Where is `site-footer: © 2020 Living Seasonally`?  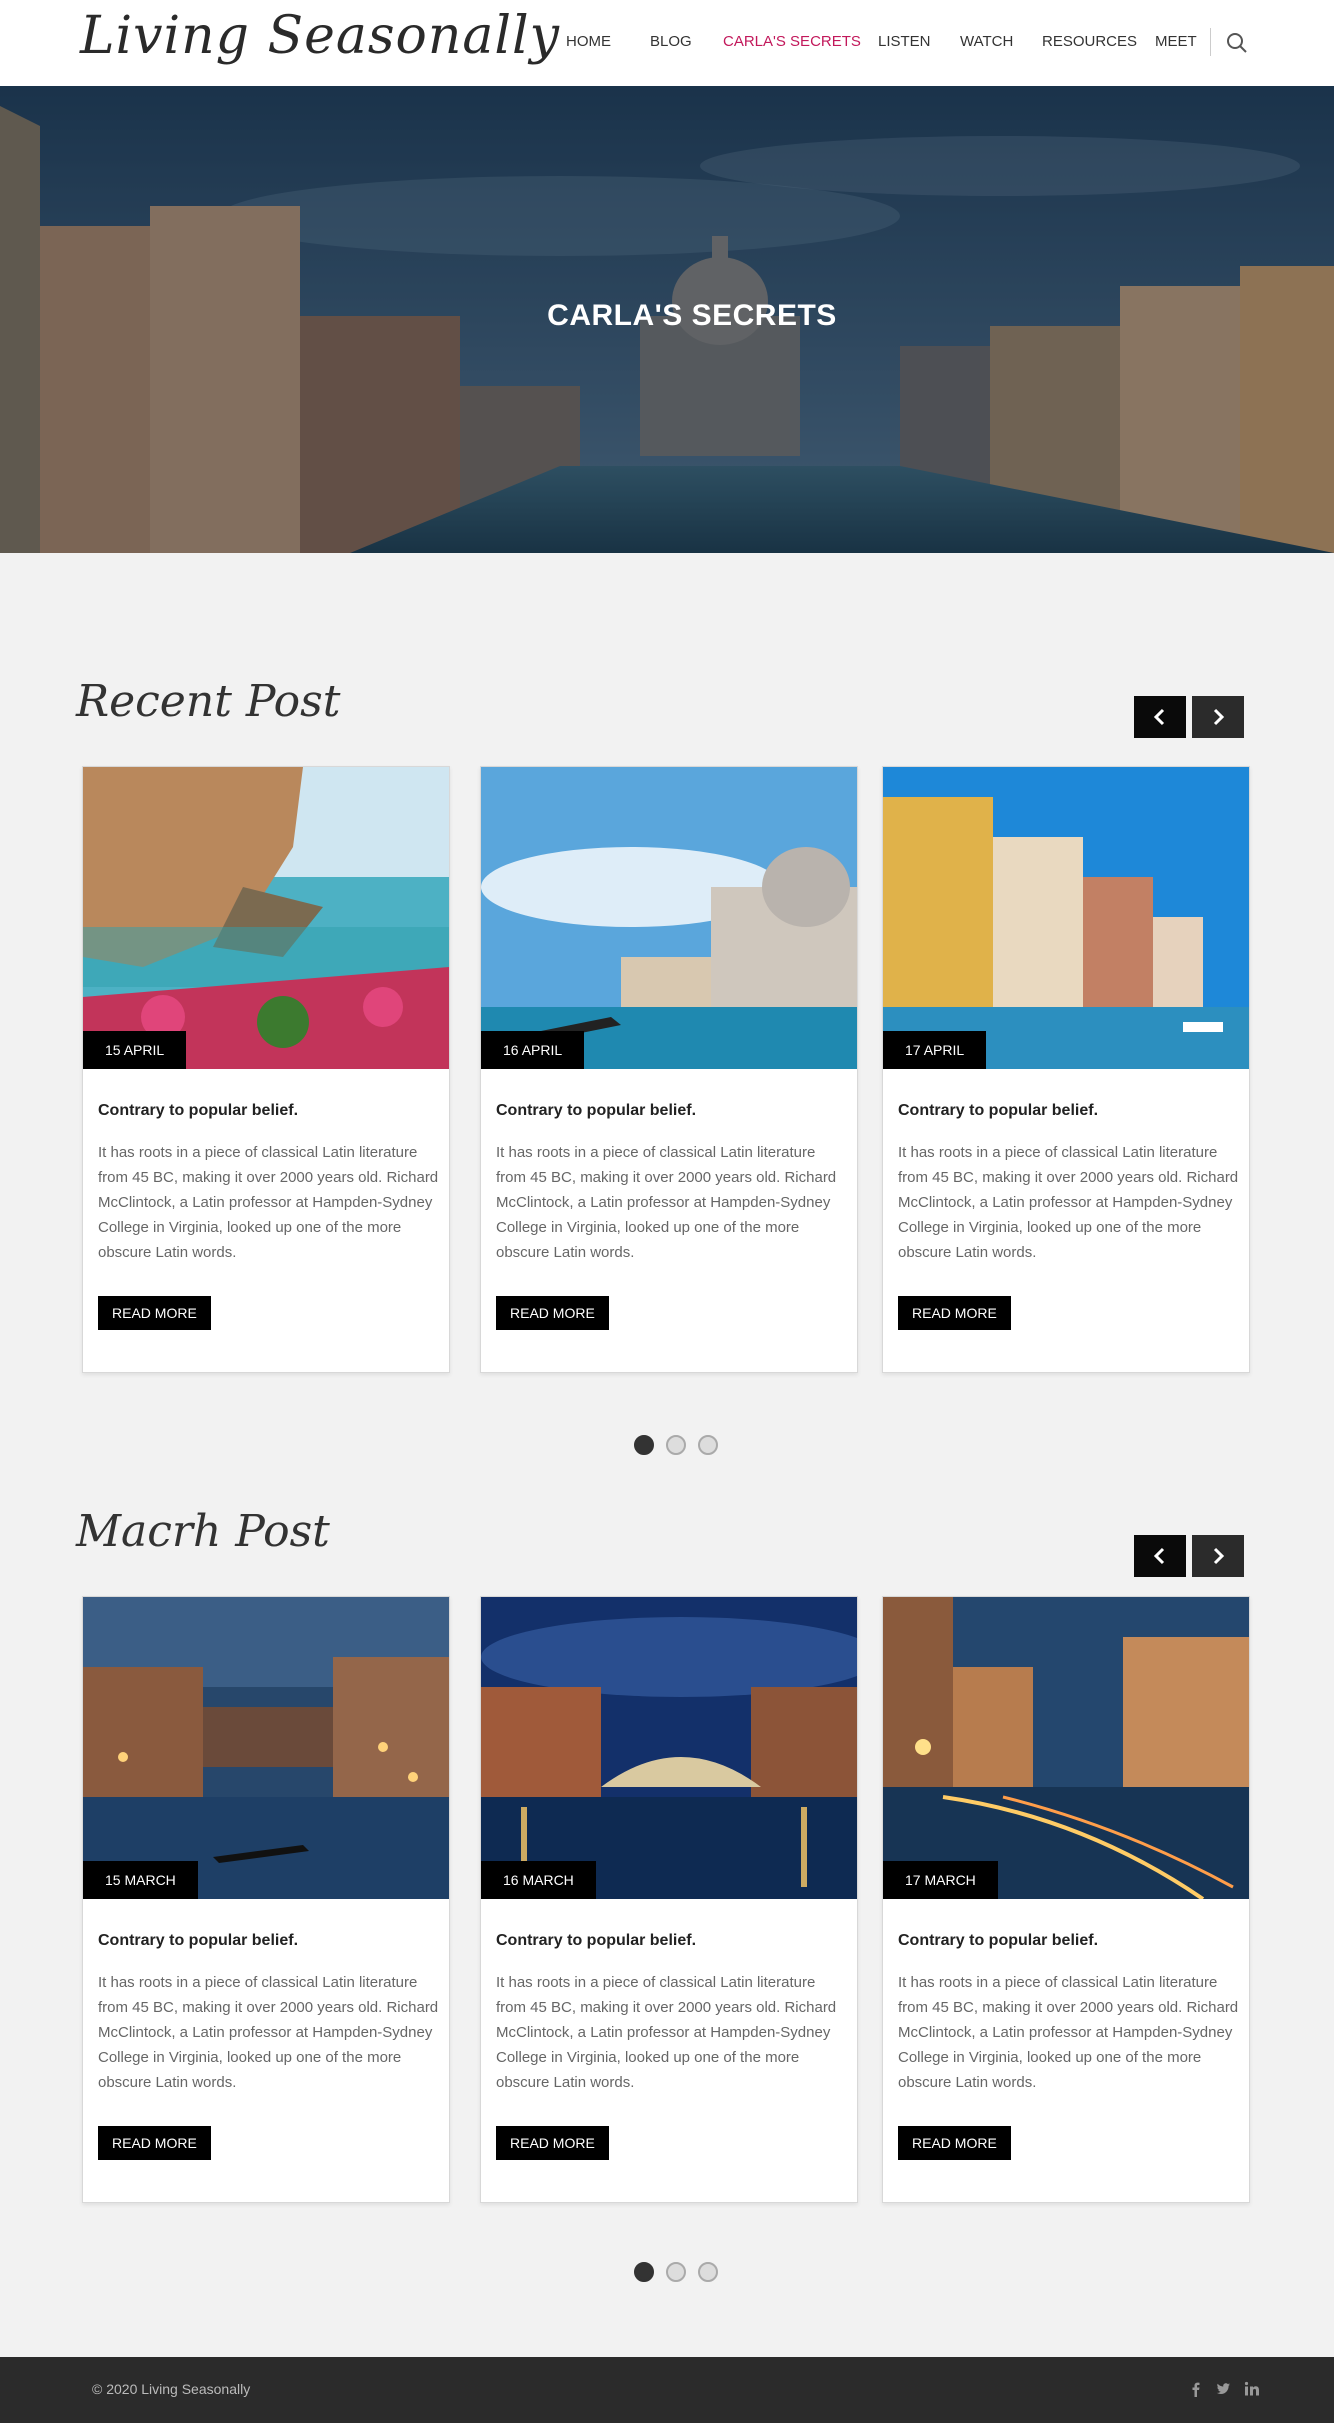
site-footer: © 2020 Living Seasonally is located at coordinates (667, 2390).